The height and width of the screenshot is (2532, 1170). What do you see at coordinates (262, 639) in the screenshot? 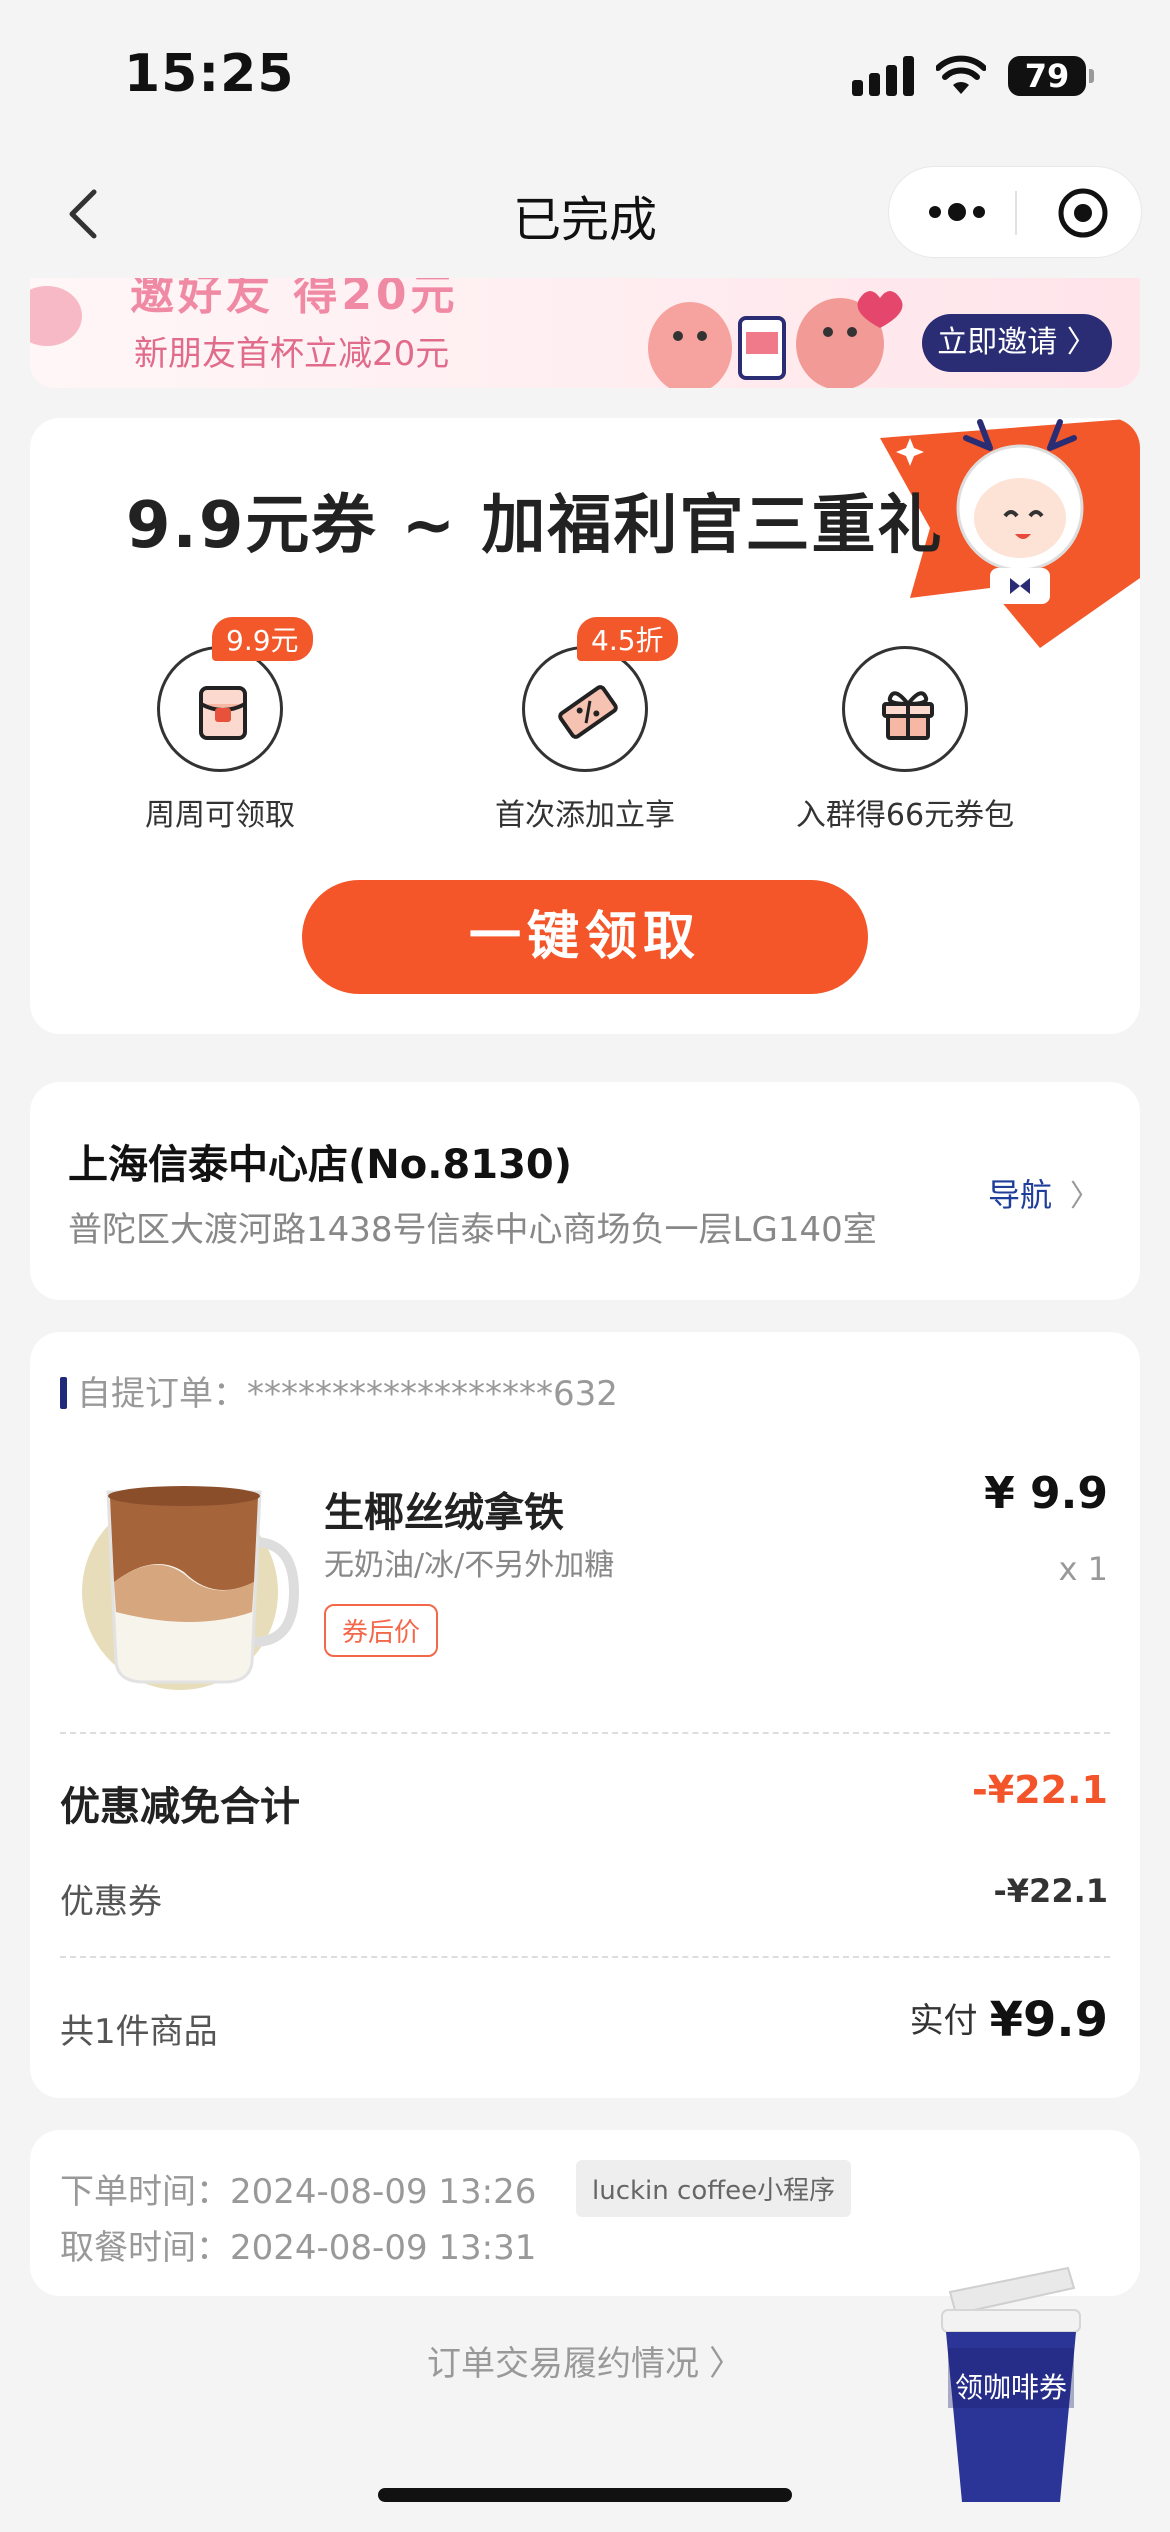
I see `perk-tag: 9.9元` at bounding box center [262, 639].